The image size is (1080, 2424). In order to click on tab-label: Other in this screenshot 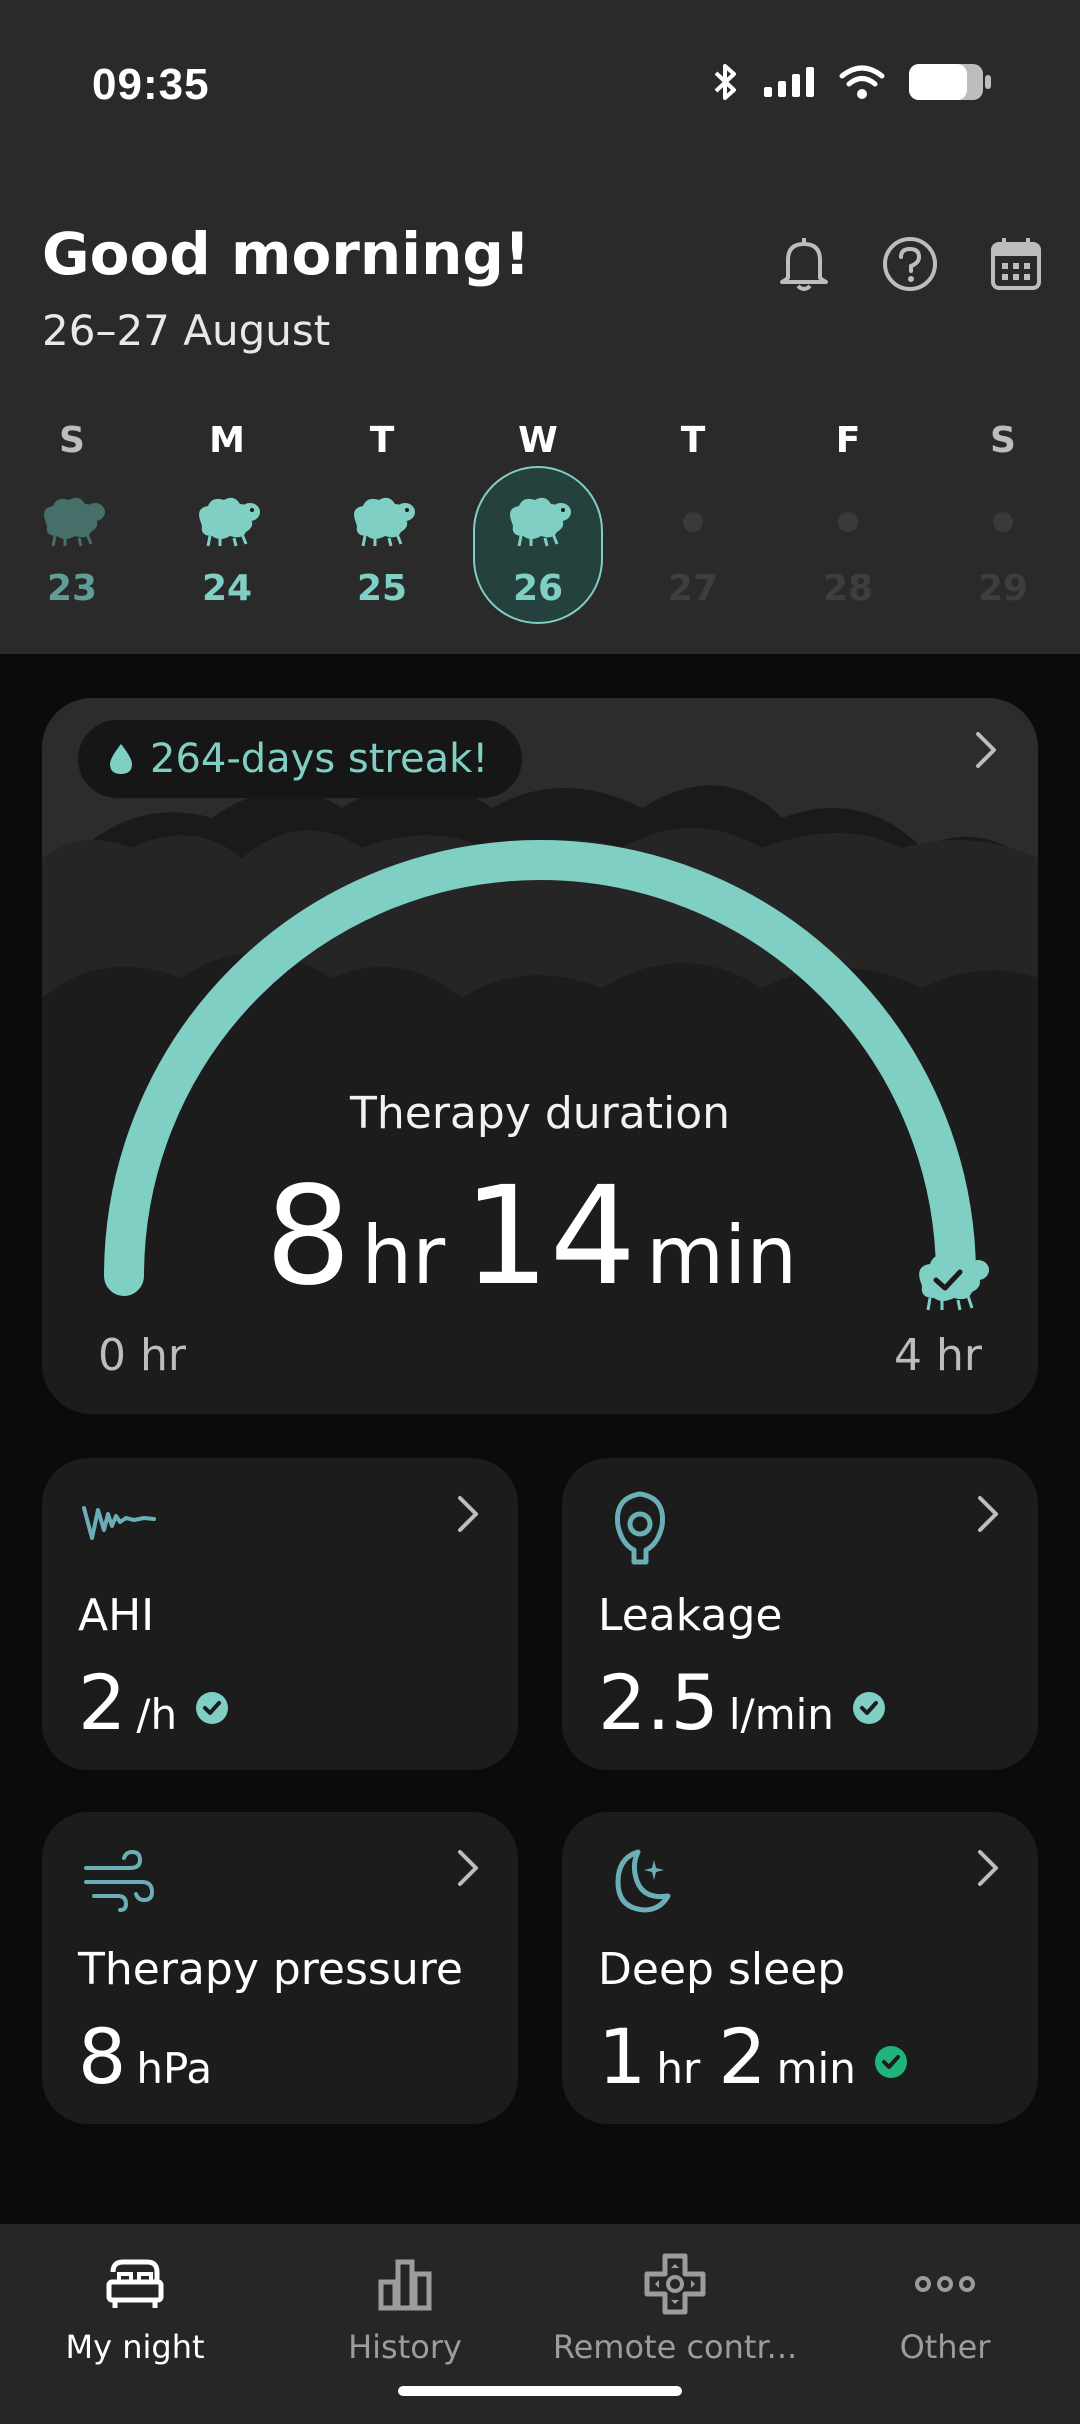, I will do `click(945, 2347)`.